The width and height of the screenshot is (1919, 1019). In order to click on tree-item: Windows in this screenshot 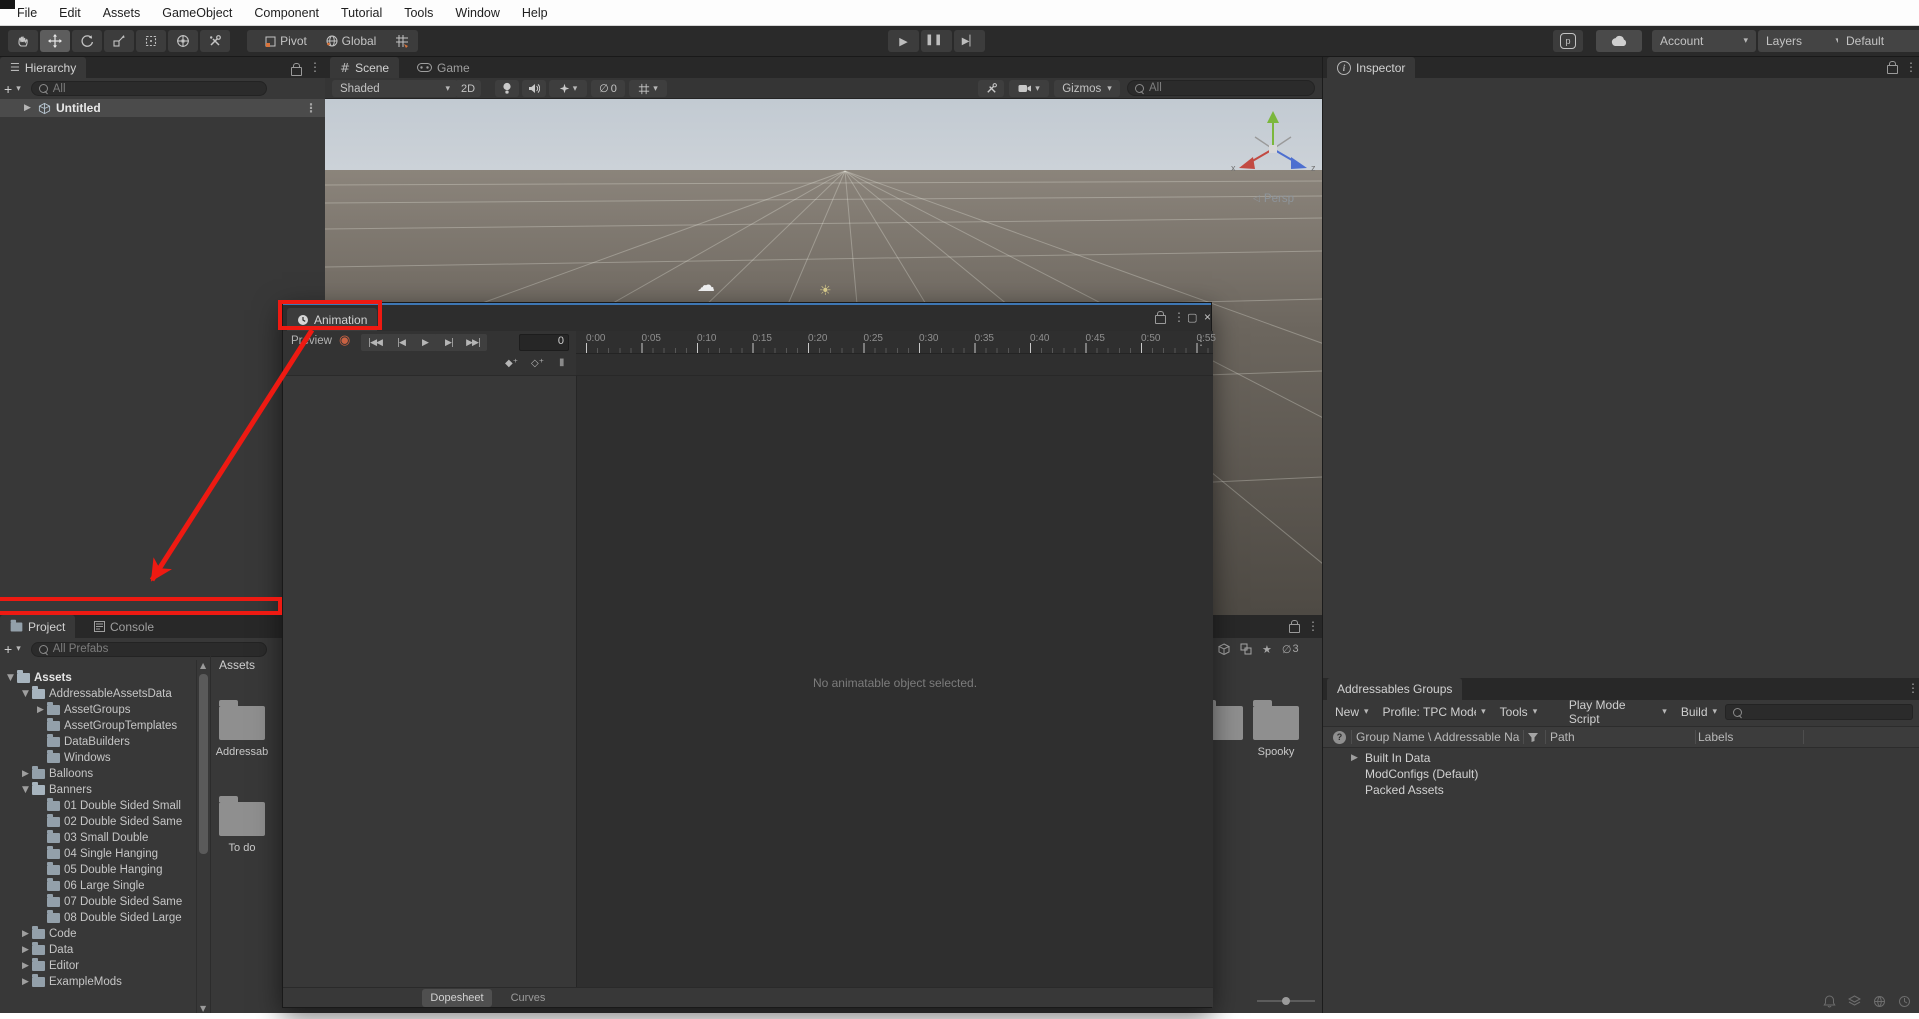, I will do `click(98, 758)`.